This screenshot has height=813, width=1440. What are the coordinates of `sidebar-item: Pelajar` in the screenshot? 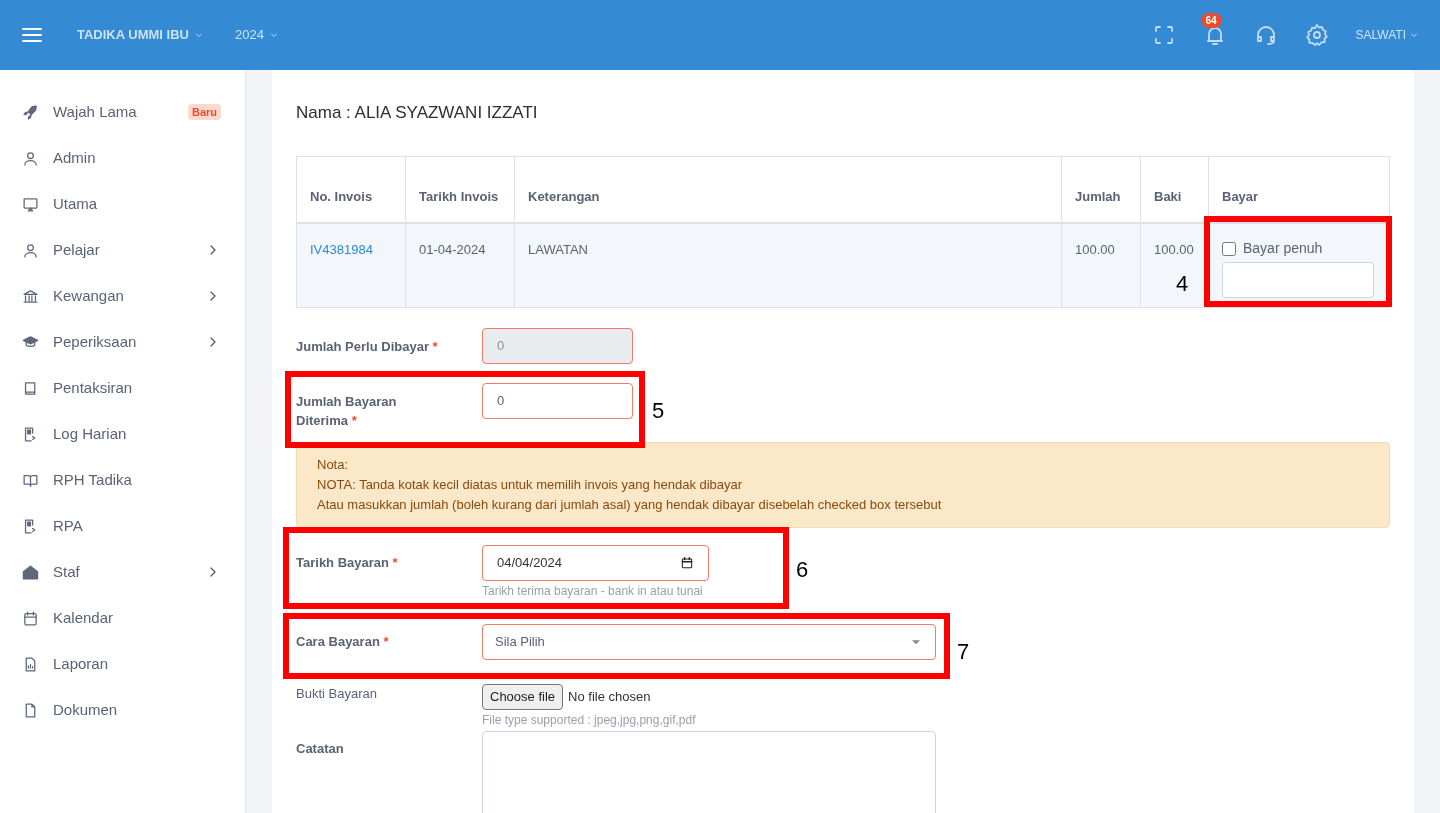 It's located at (122, 250).